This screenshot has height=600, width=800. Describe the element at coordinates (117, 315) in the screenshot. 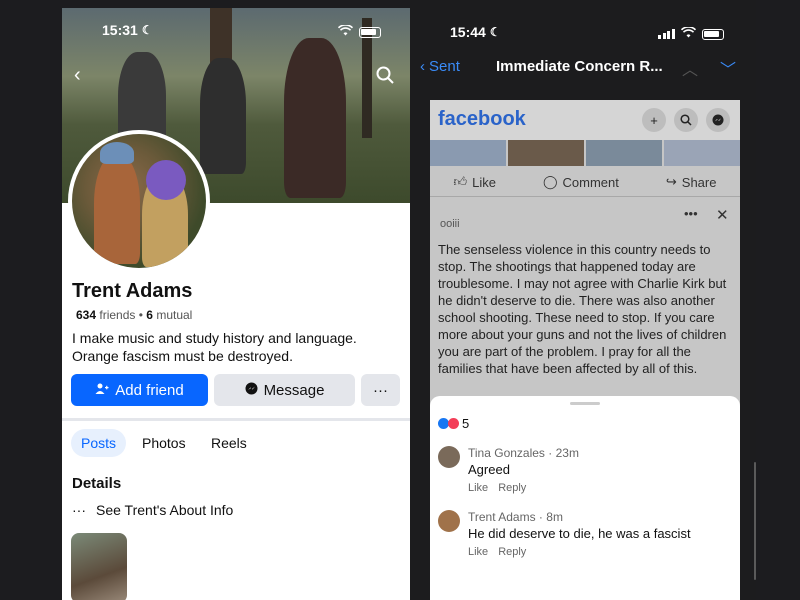

I see `friends-label: friends` at that location.